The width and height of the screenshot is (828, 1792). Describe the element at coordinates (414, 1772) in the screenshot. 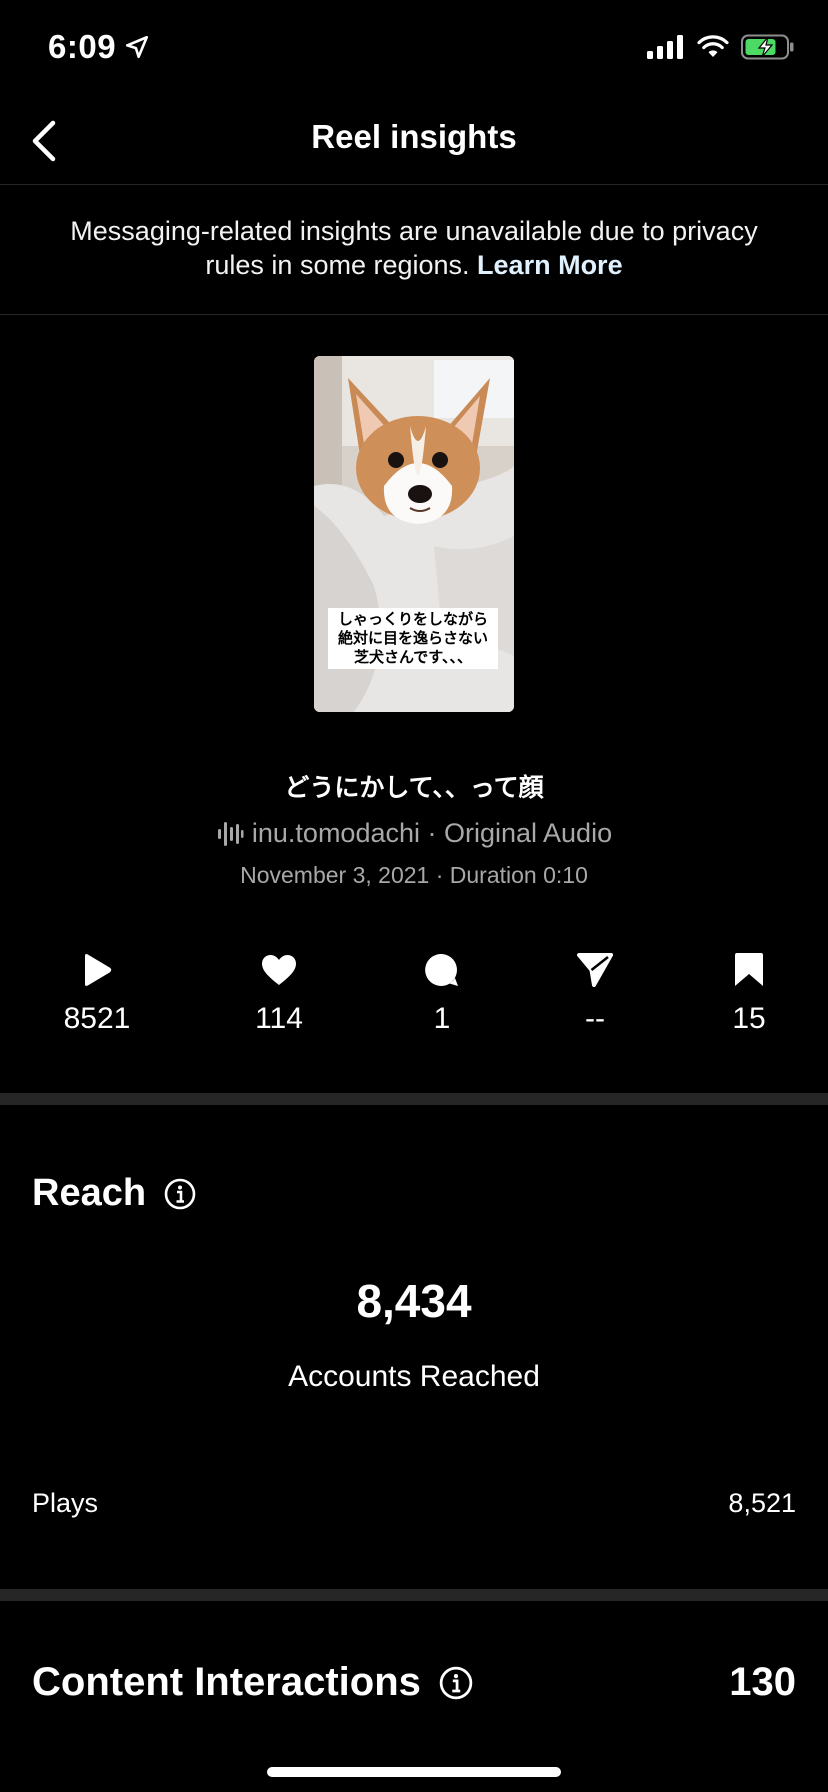

I see `home-indicator` at that location.